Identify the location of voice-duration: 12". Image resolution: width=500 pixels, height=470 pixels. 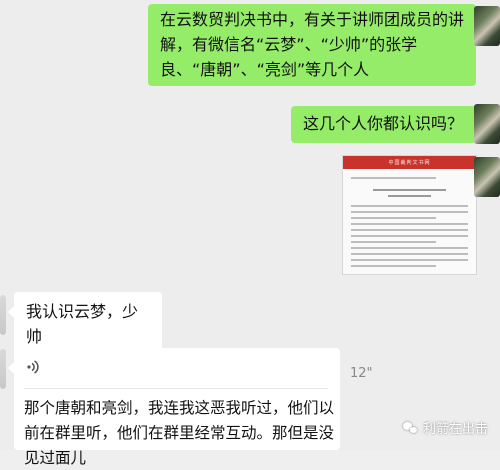
(361, 373).